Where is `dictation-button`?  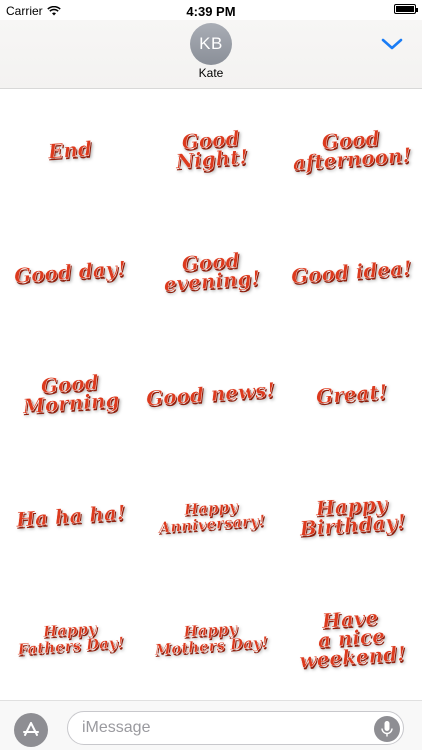 dictation-button is located at coordinates (387, 729).